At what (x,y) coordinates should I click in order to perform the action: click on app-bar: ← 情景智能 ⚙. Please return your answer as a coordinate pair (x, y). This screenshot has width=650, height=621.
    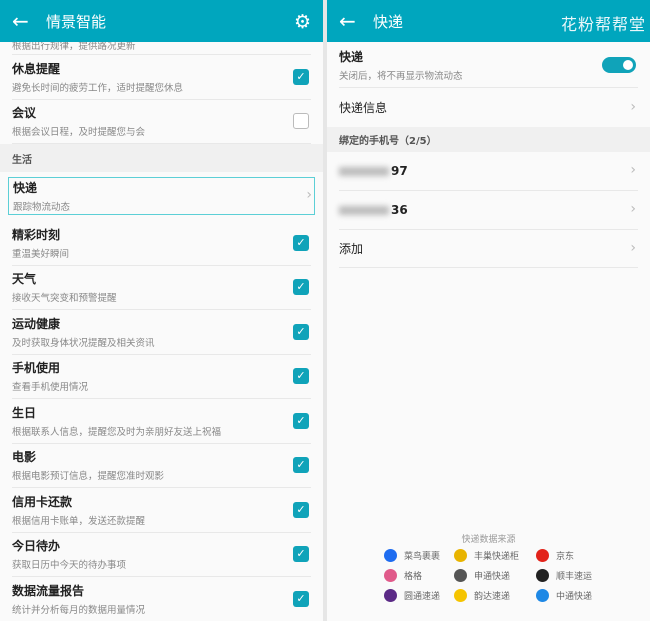
    Looking at the image, I should click on (161, 21).